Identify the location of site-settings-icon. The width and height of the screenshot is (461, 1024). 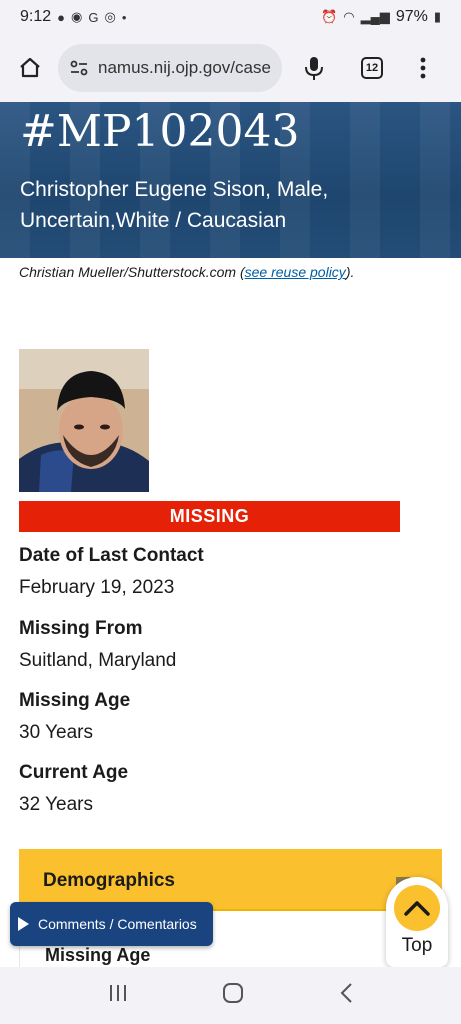
(79, 68).